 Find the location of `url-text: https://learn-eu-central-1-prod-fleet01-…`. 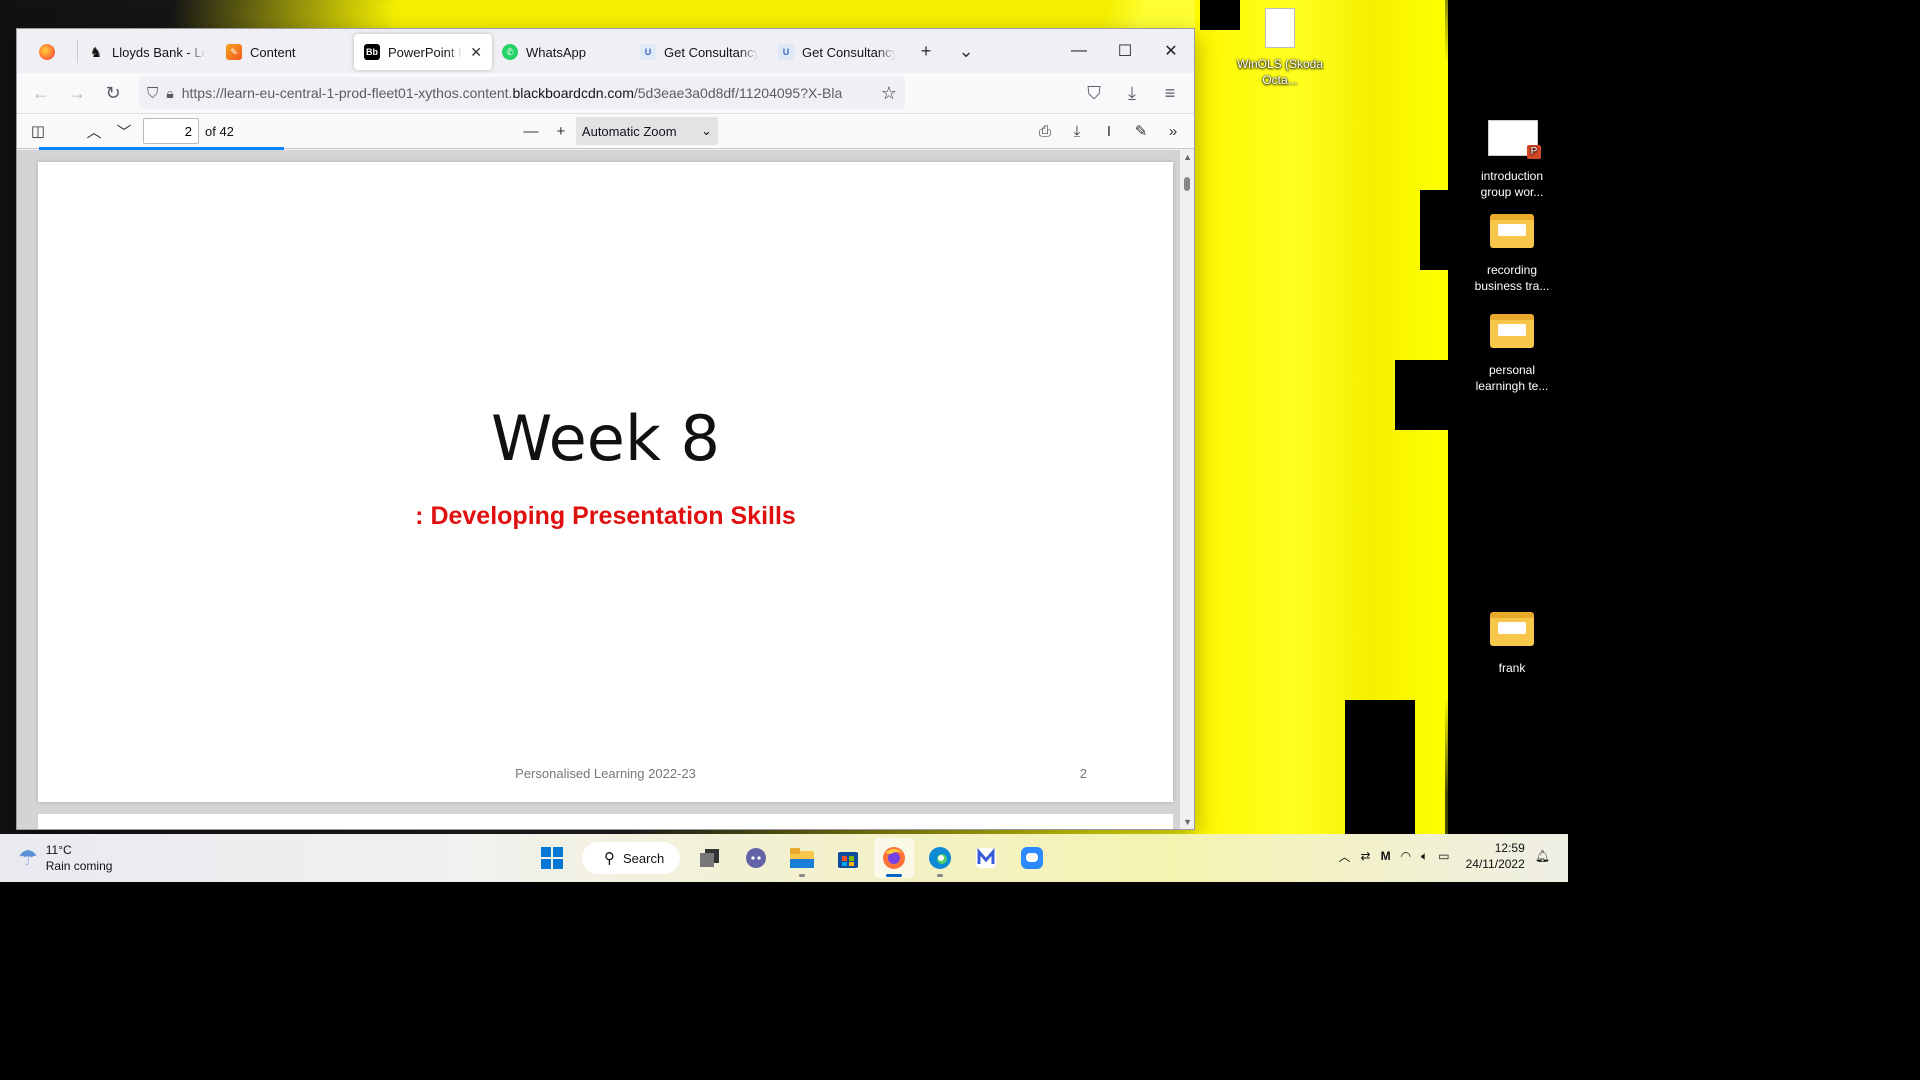

url-text: https://learn-eu-central-1-prod-fleet01-… is located at coordinates (527, 93).